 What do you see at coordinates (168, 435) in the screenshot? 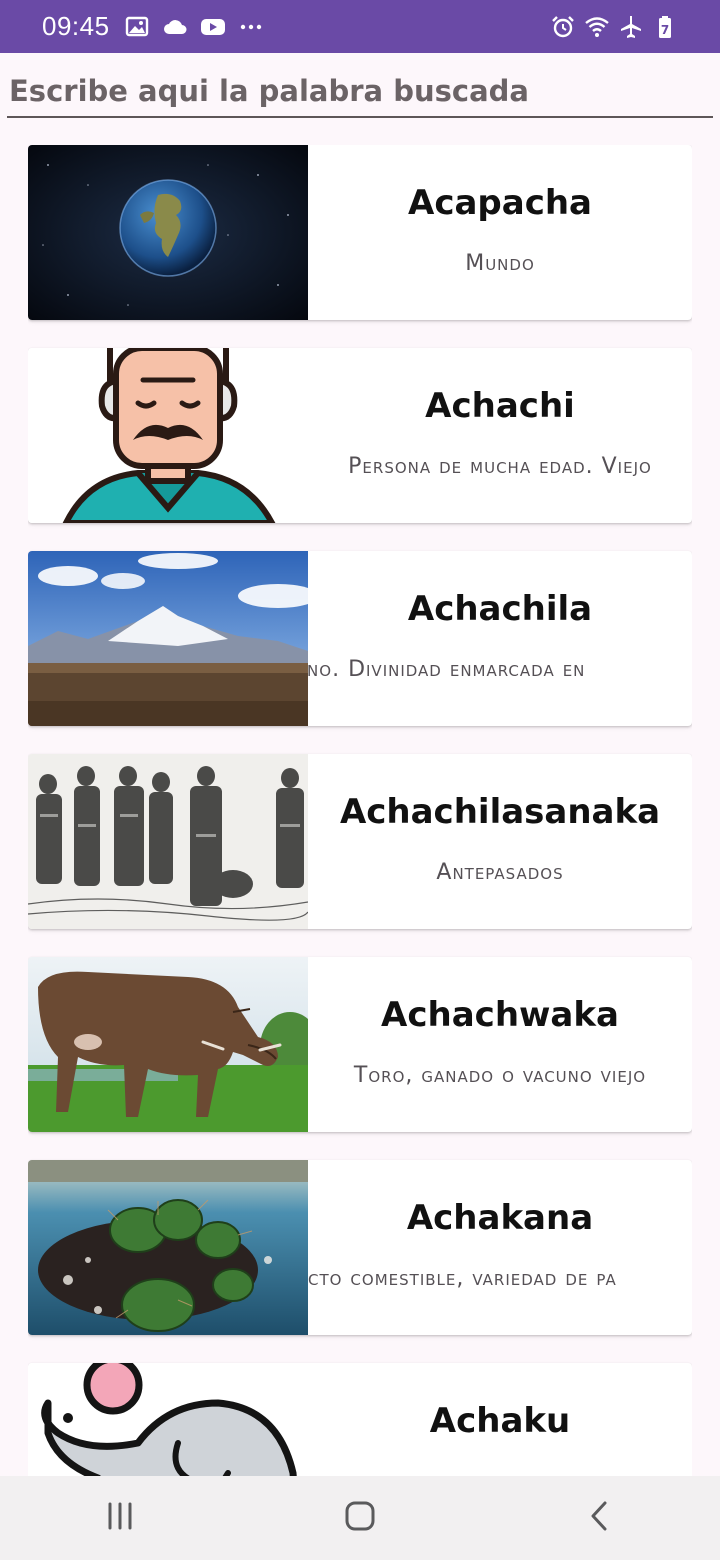
I see `old-man-image` at bounding box center [168, 435].